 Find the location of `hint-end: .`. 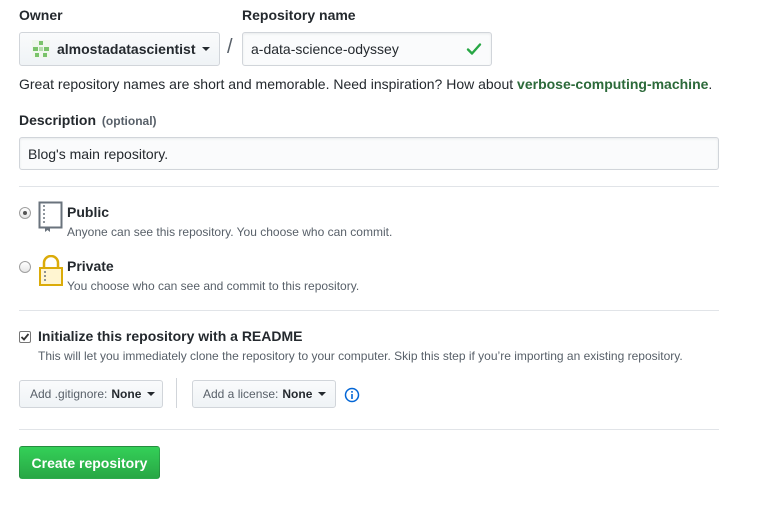

hint-end: . is located at coordinates (710, 84).